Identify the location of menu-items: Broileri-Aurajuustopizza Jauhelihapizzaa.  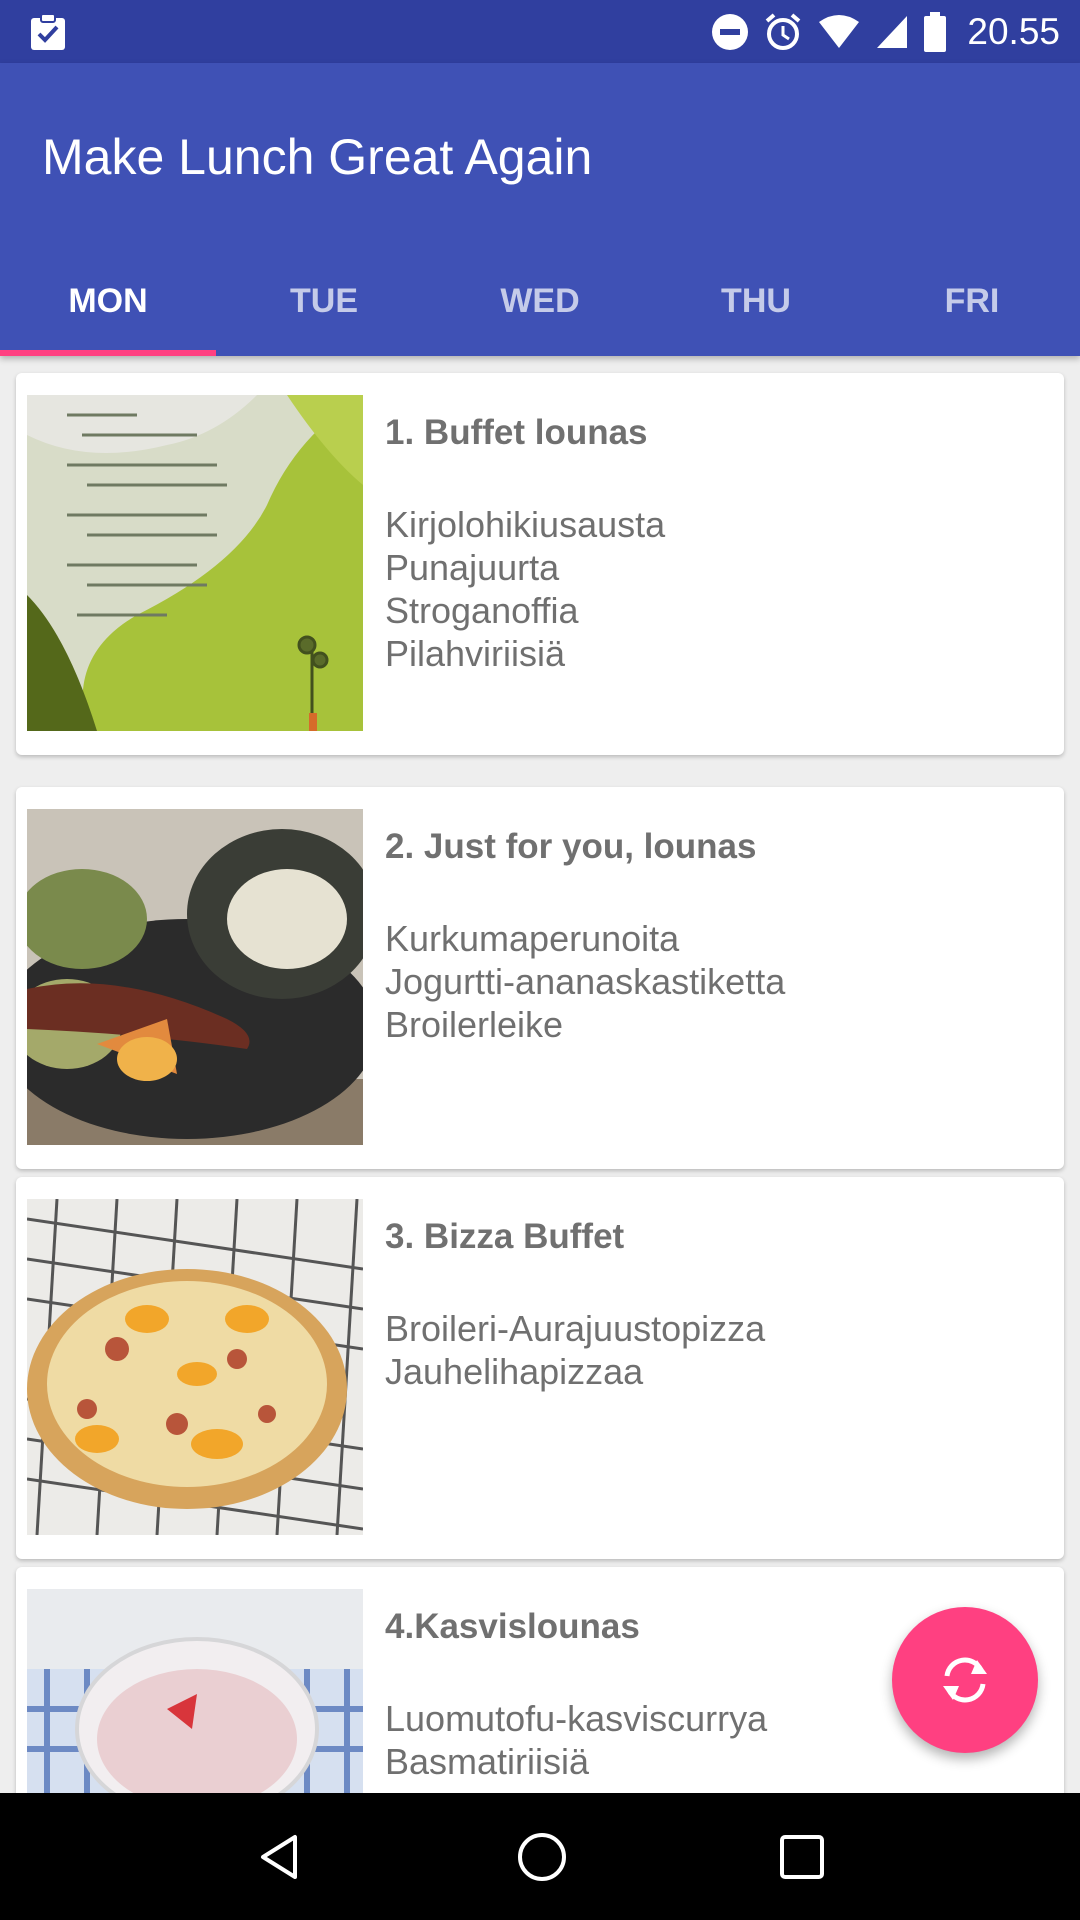
(575, 1350).